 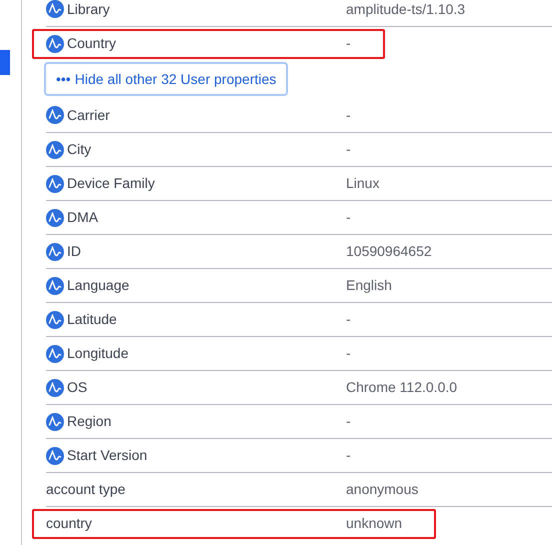 What do you see at coordinates (91, 43) in the screenshot?
I see `property-name: Country` at bounding box center [91, 43].